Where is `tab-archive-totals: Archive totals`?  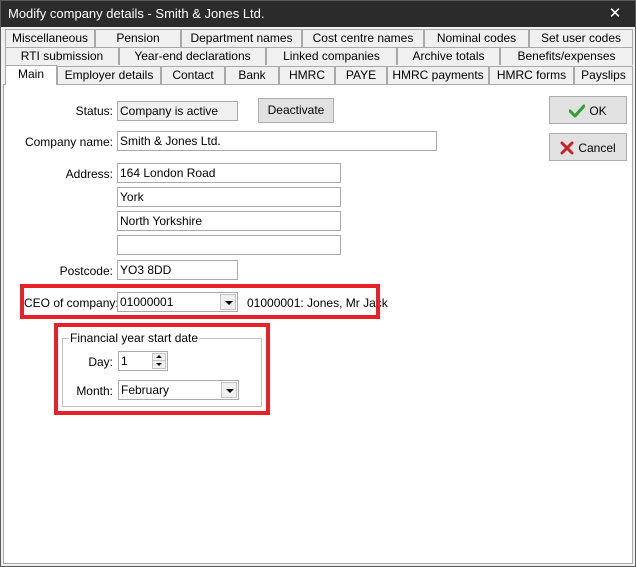
tab-archive-totals: Archive totals is located at coordinates (448, 56).